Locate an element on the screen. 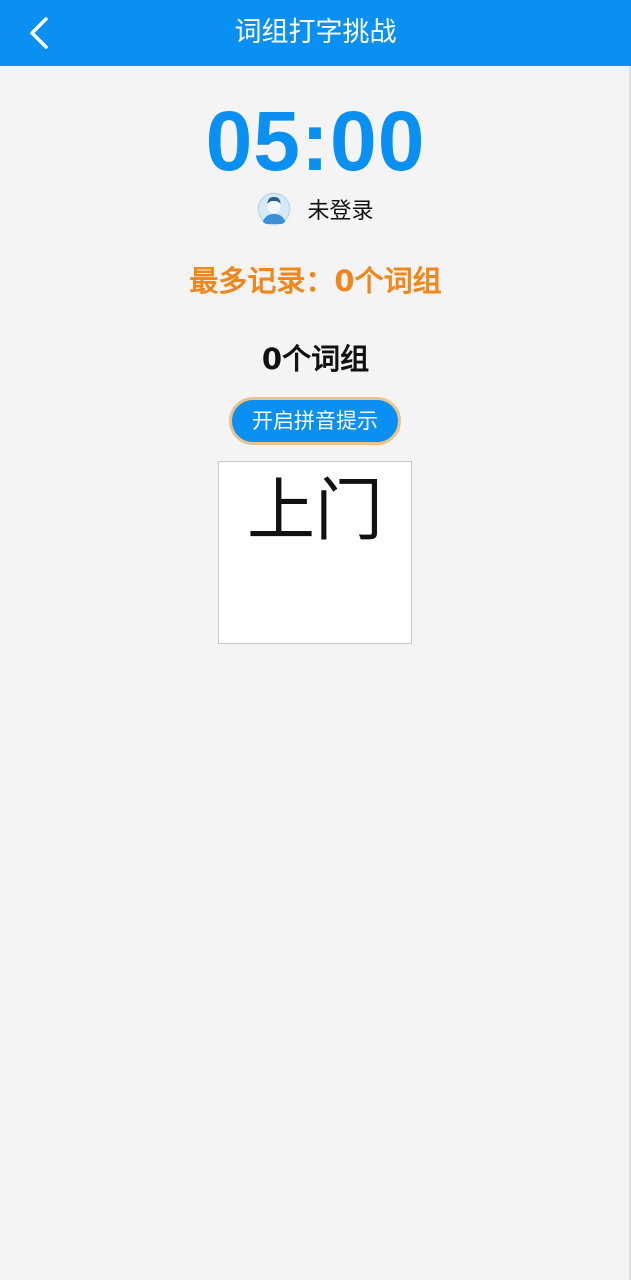 The height and width of the screenshot is (1280, 631). target-word: 上门 is located at coordinates (314, 511).